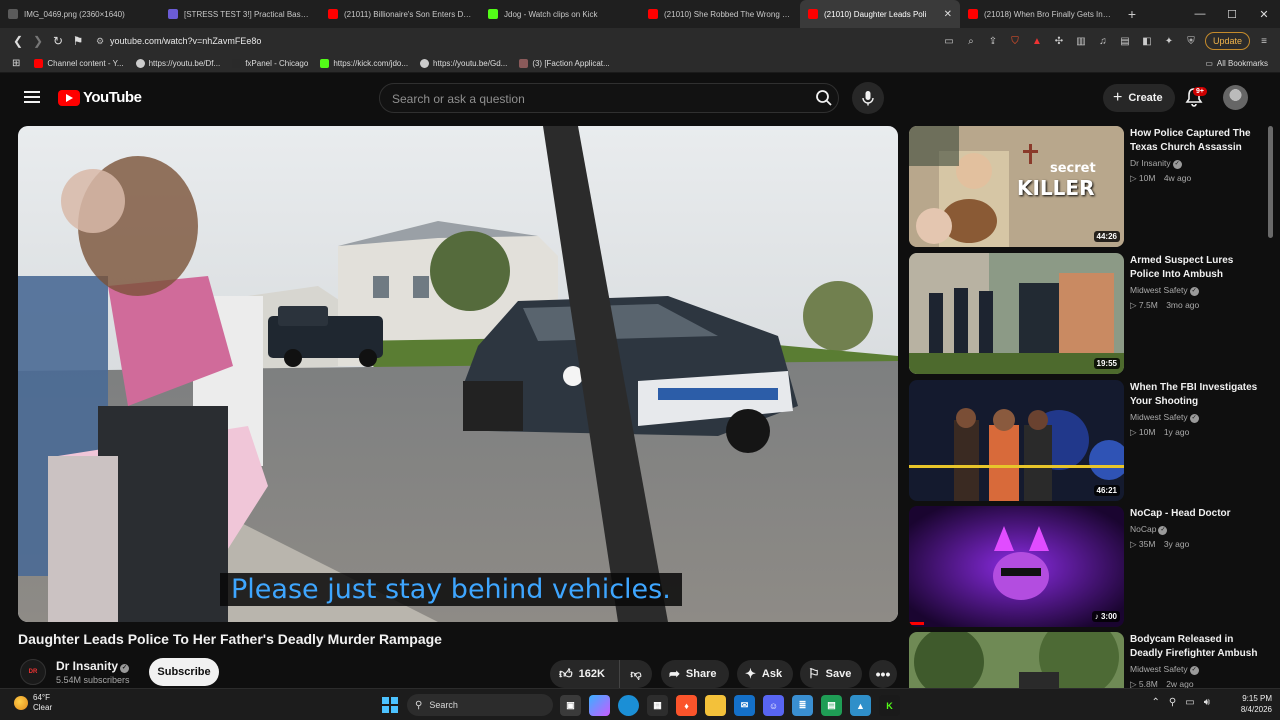  Describe the element at coordinates (868, 98) in the screenshot. I see `voice-search-button` at that location.